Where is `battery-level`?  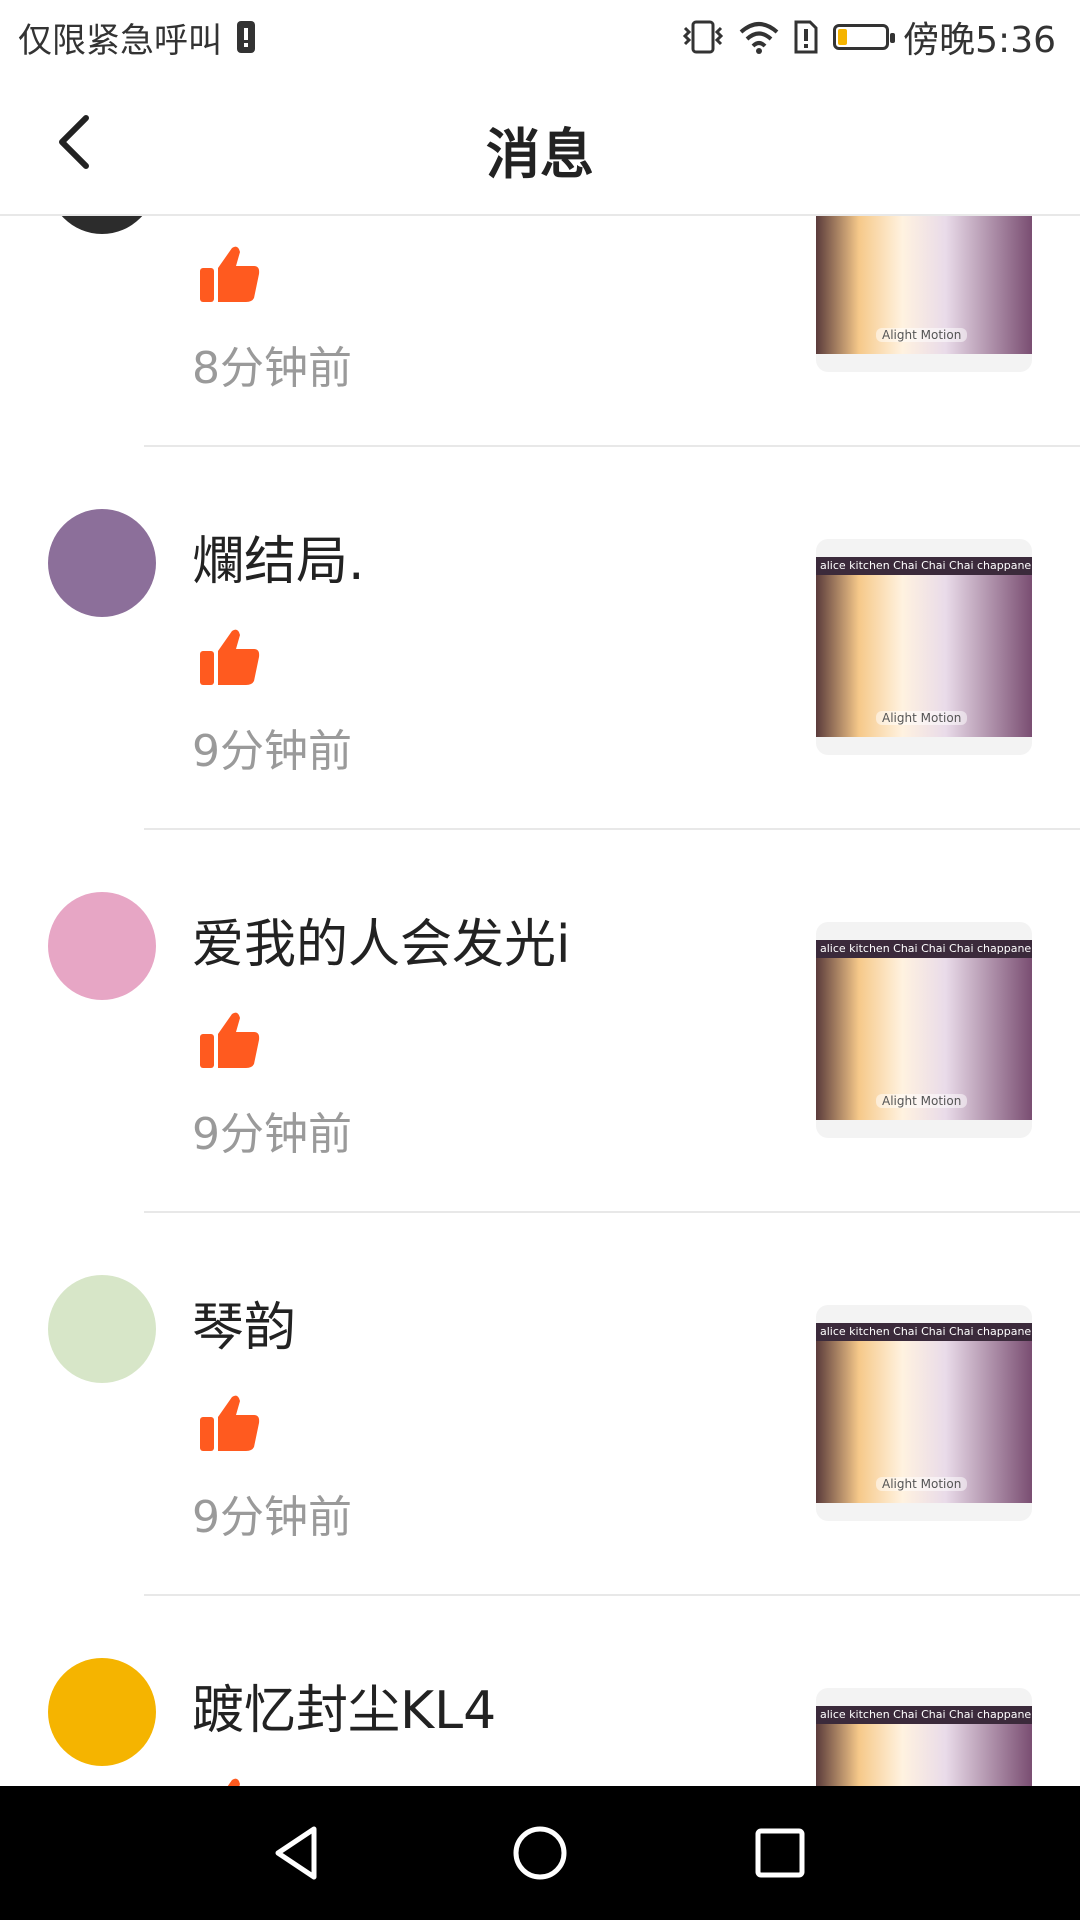
battery-level is located at coordinates (843, 37).